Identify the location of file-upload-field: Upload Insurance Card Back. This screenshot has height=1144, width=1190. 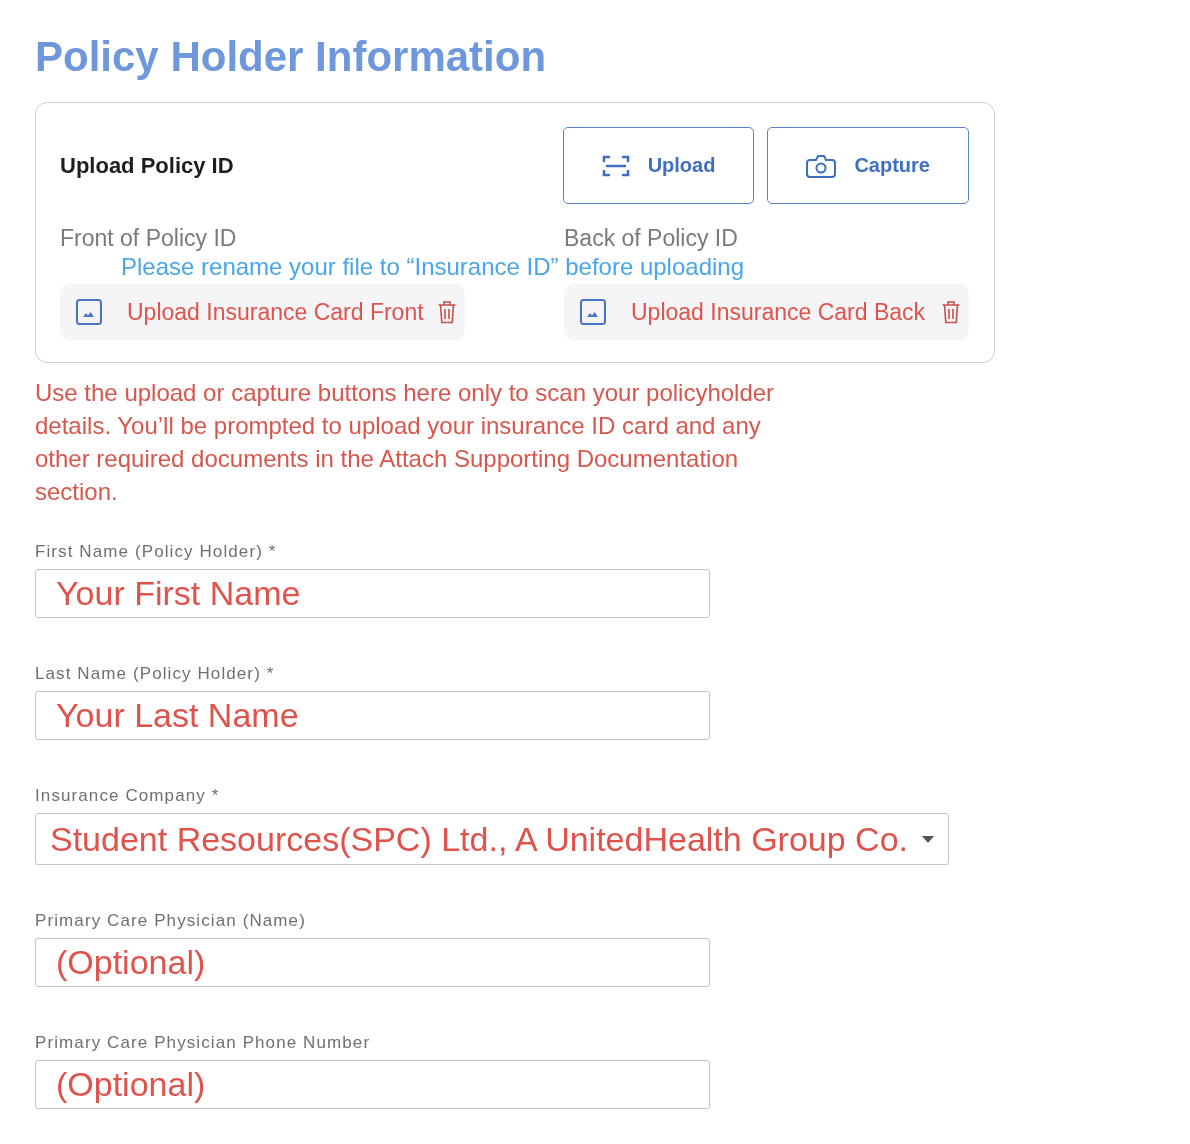
(766, 312).